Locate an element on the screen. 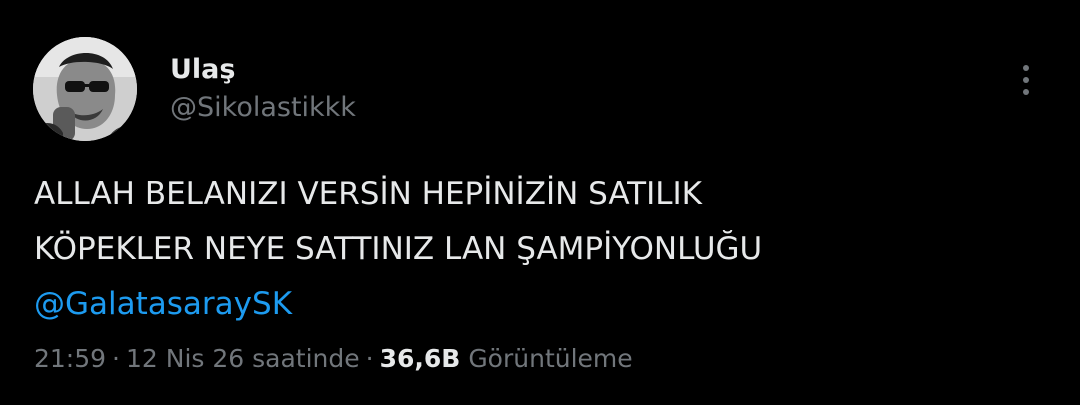 Image resolution: width=1080 pixels, height=405 pixels. author-display-name: Ulaş is located at coordinates (202, 70).